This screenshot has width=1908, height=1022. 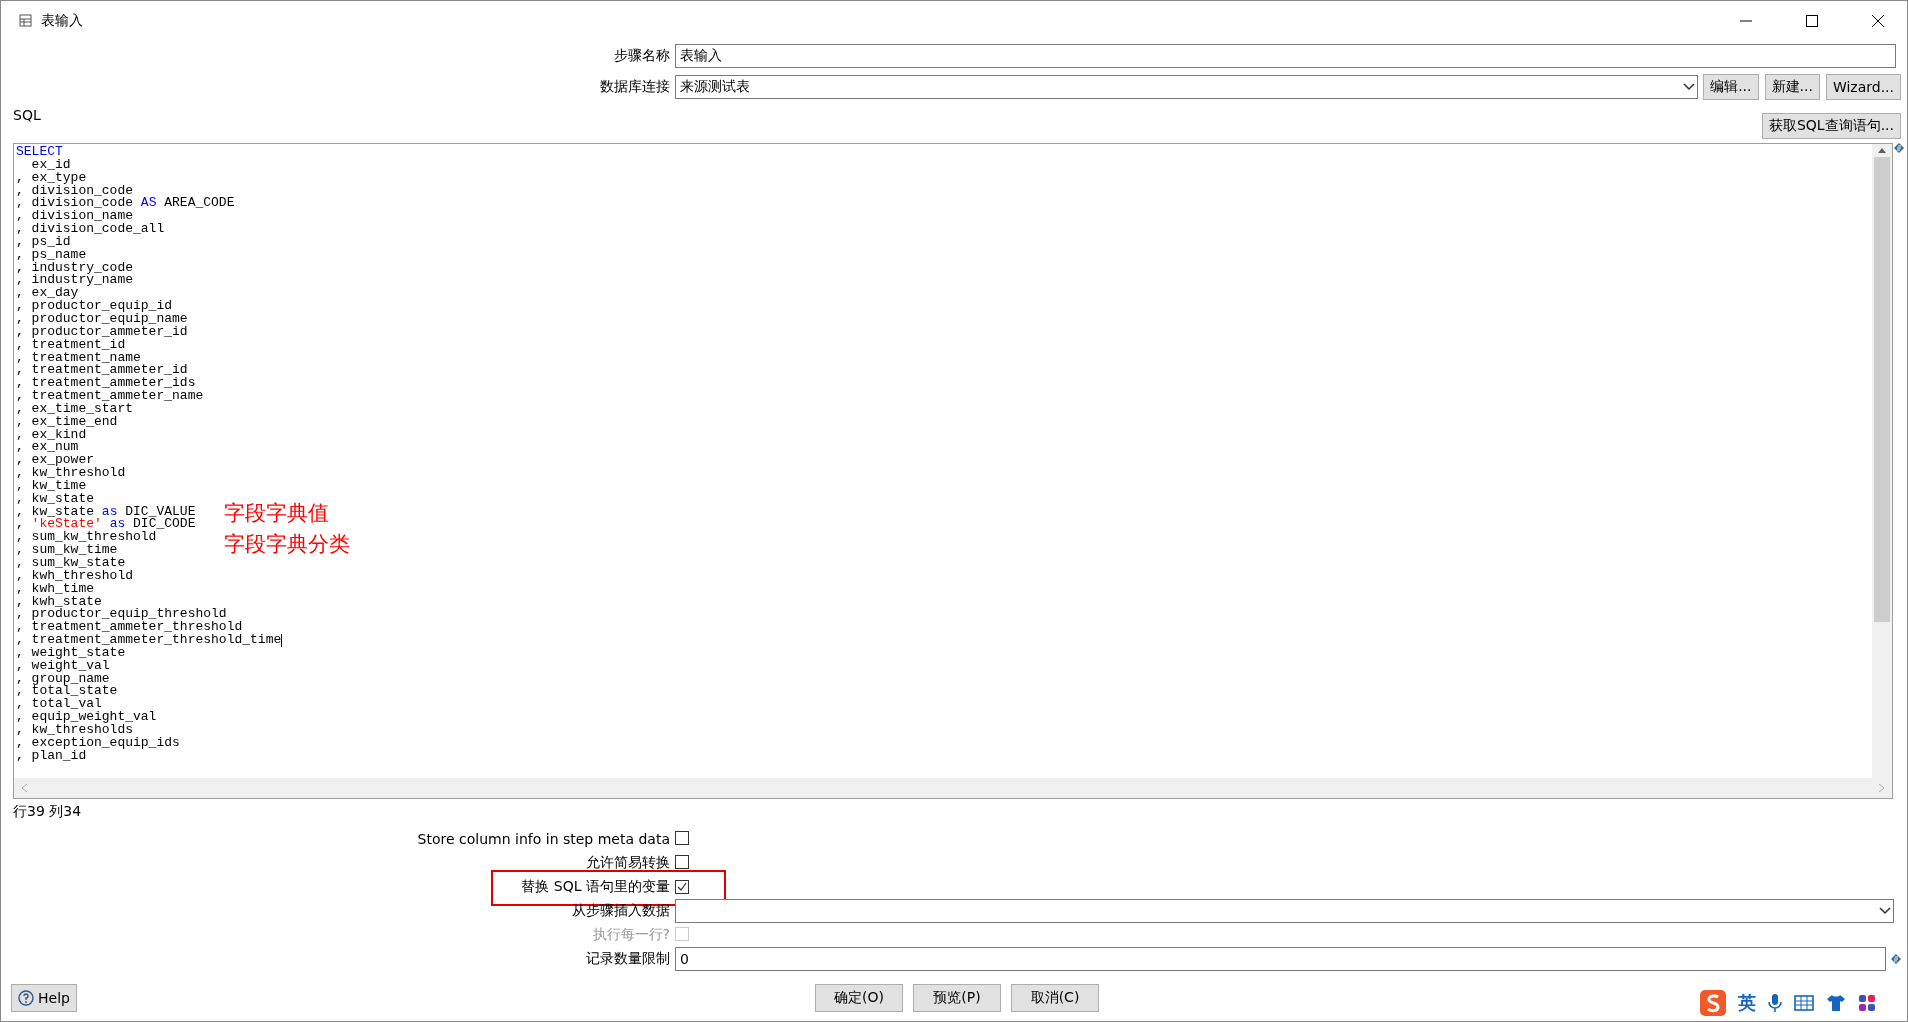 I want to click on code-line: , industry_name, so click(x=75, y=281).